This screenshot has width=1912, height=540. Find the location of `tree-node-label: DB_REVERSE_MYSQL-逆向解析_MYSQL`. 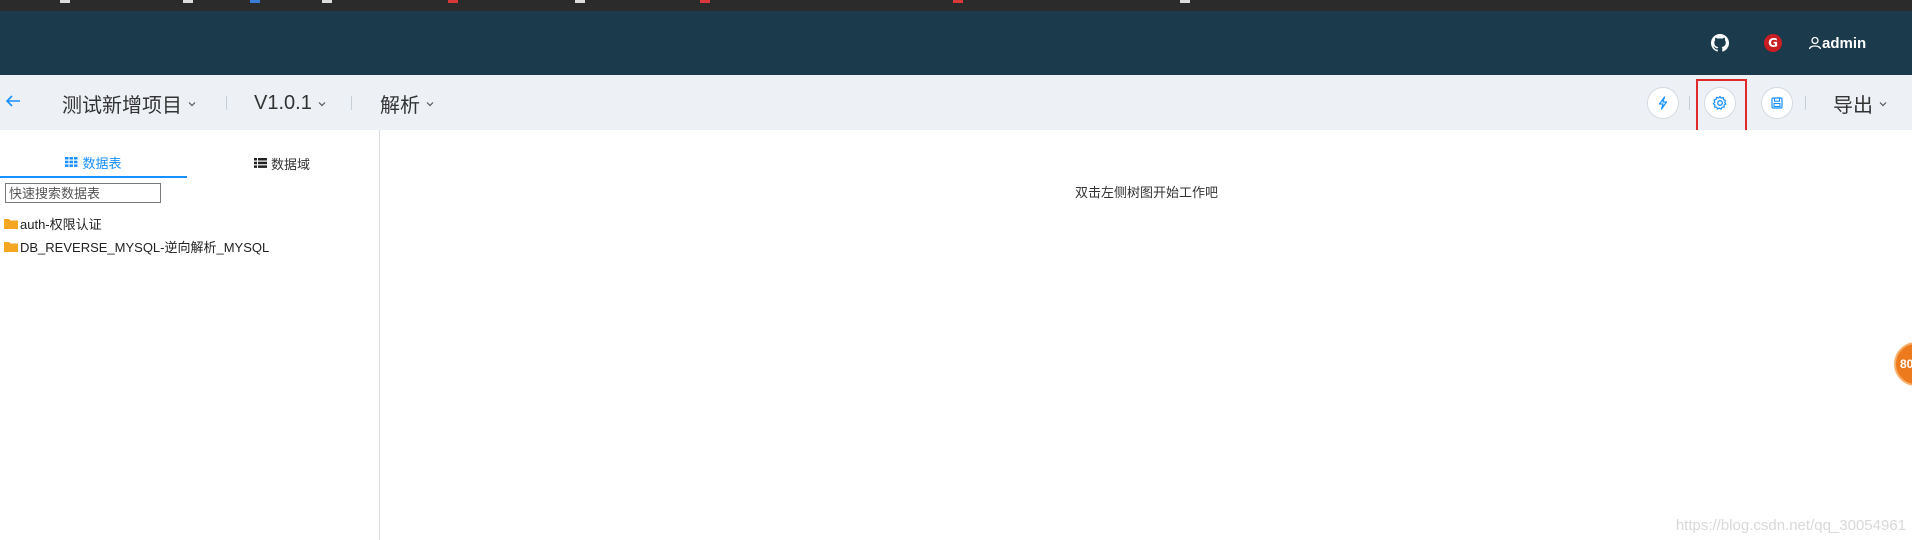

tree-node-label: DB_REVERSE_MYSQL-逆向解析_MYSQL is located at coordinates (145, 247).